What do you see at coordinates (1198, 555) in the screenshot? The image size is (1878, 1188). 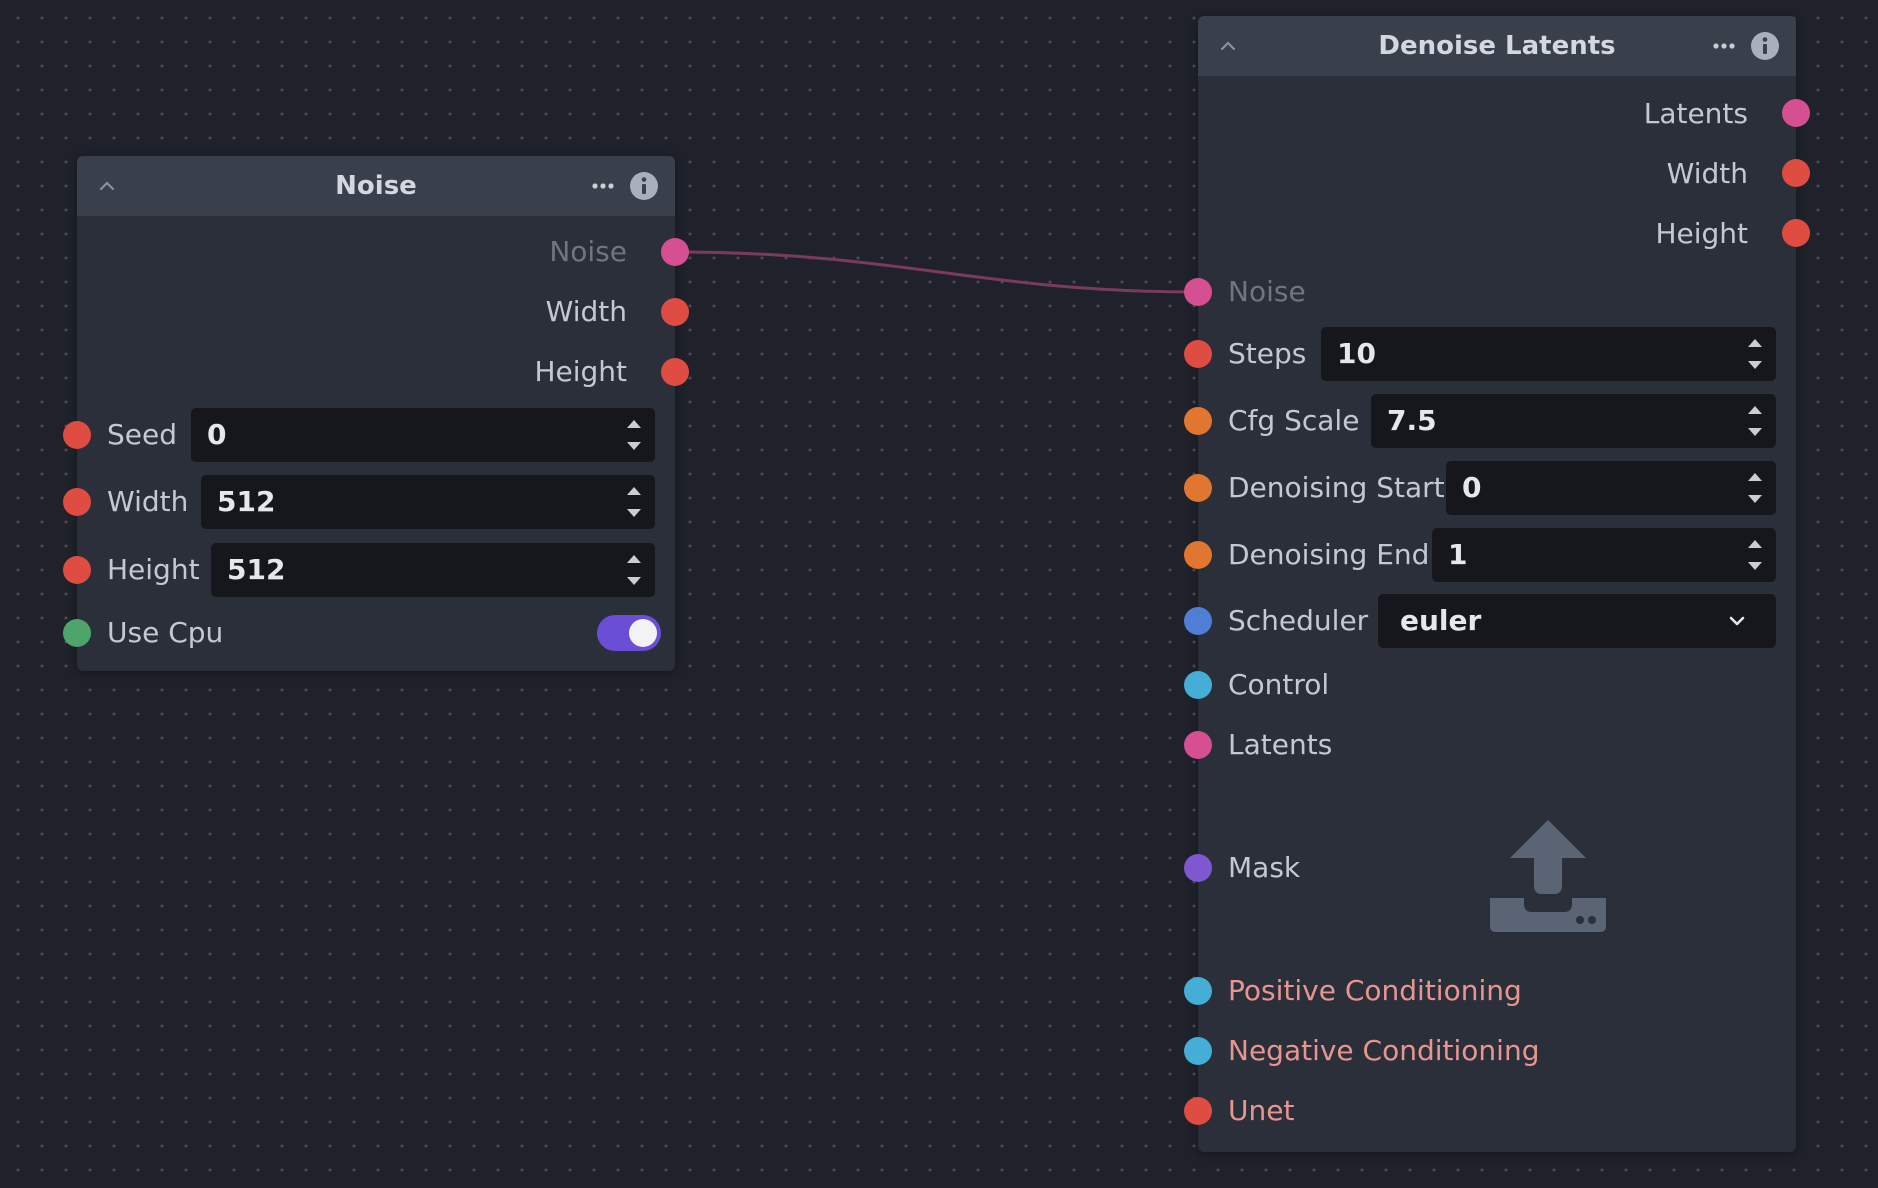 I see `denoising-end-input-handle` at bounding box center [1198, 555].